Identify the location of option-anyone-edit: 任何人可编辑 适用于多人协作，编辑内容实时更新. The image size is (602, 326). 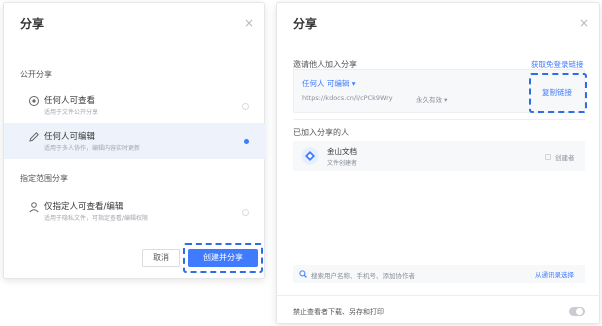
(135, 141).